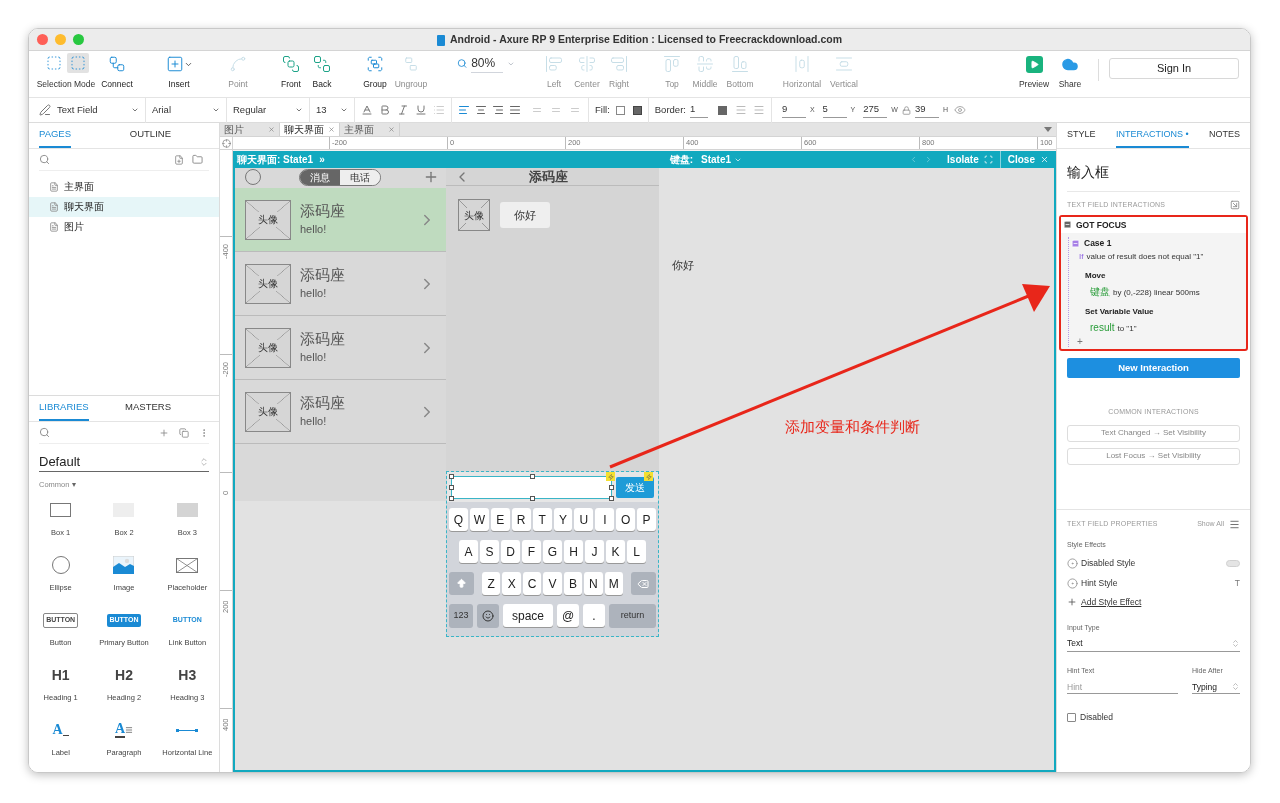 This screenshot has height=803, width=1280. Describe the element at coordinates (632, 616) in the screenshot. I see `return-key: return` at that location.